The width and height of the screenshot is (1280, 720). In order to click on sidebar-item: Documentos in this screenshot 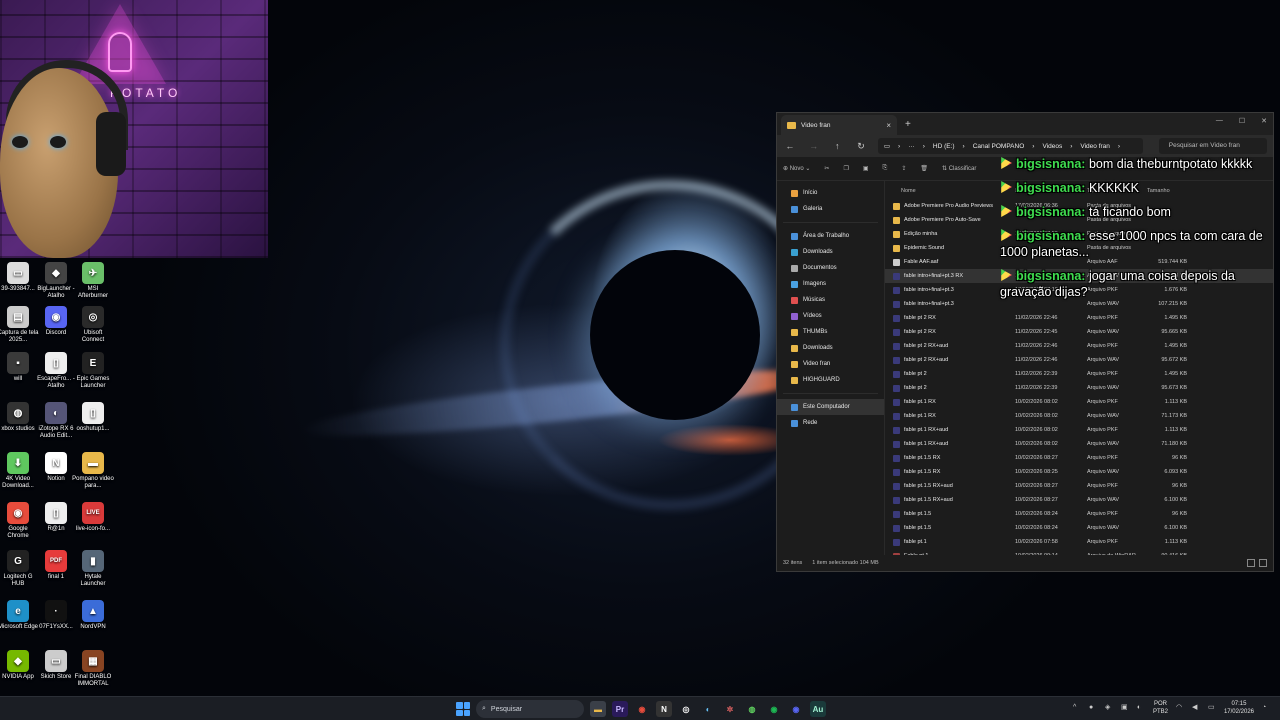, I will do `click(830, 268)`.